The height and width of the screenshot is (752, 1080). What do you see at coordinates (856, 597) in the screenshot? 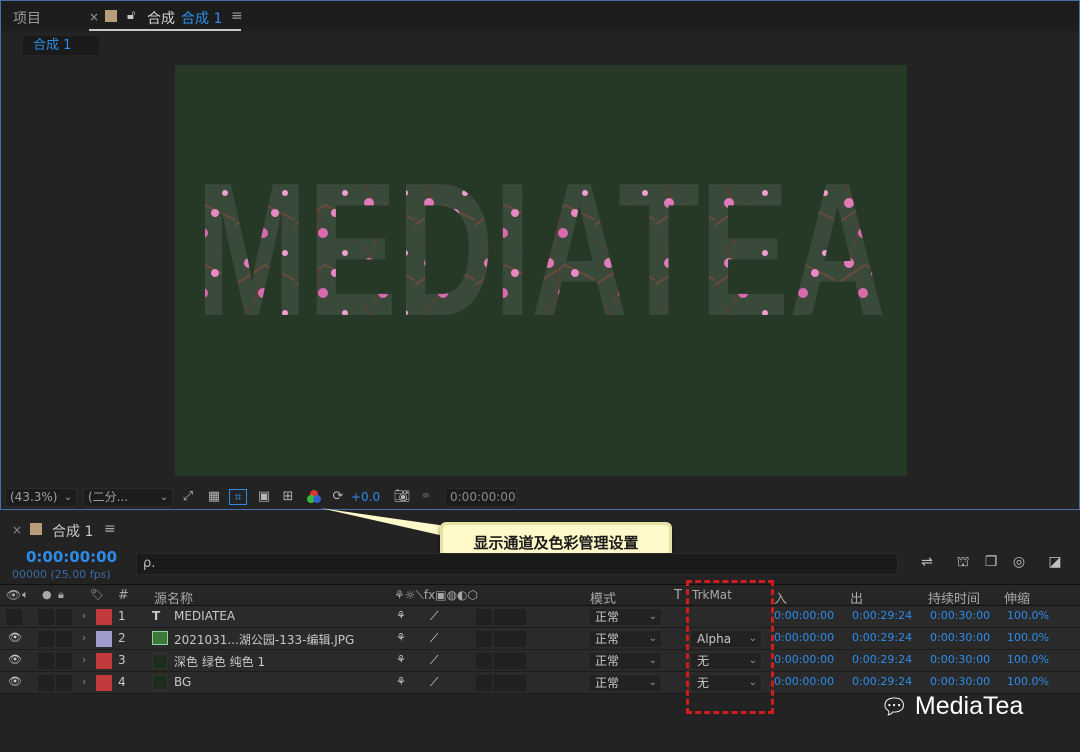
I see `column-out: 出` at bounding box center [856, 597].